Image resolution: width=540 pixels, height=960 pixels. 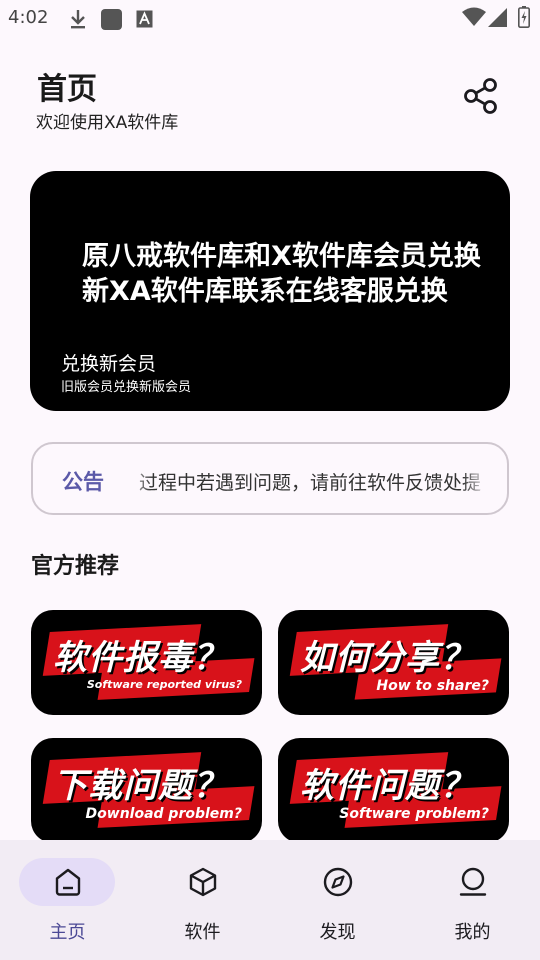 I want to click on notice-marquee: 过程中若遇到问题，请前往软件反馈处提, so click(x=303, y=481).